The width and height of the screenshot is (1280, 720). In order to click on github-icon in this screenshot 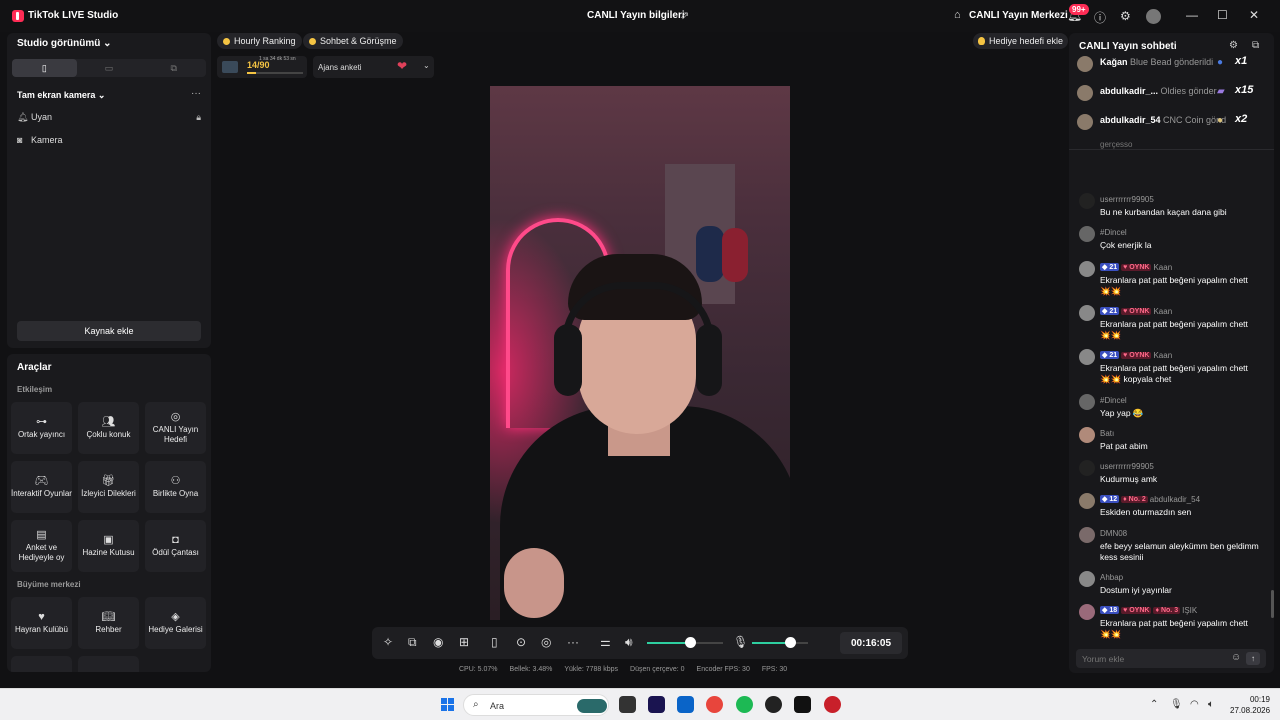, I will do `click(773, 704)`.